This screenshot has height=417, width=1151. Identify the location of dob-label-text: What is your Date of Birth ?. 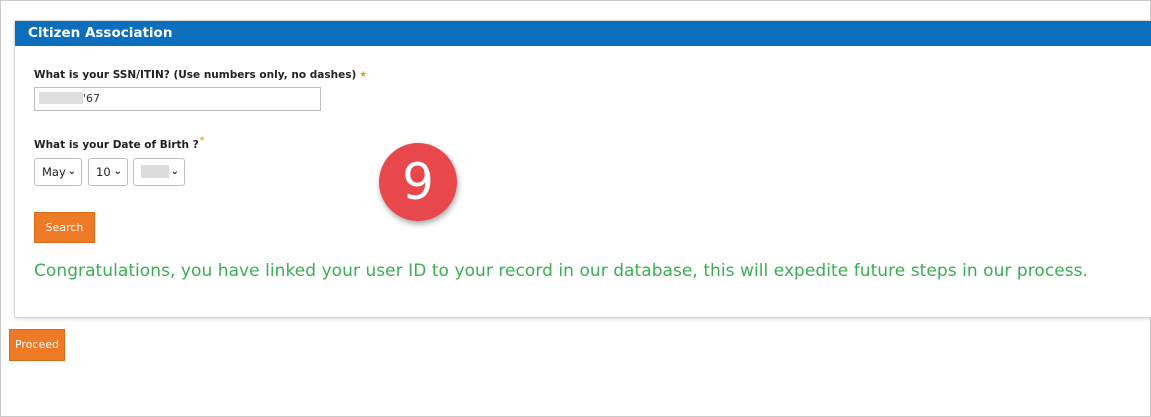
(116, 145).